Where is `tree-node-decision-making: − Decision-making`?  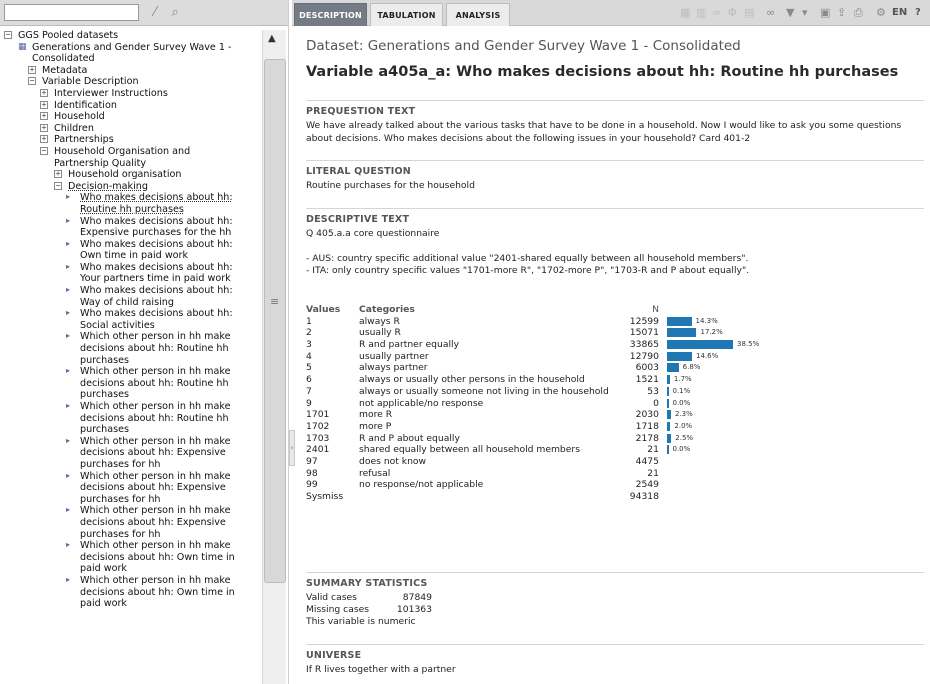
tree-node-decision-making: − Decision-making is located at coordinates (158, 187).